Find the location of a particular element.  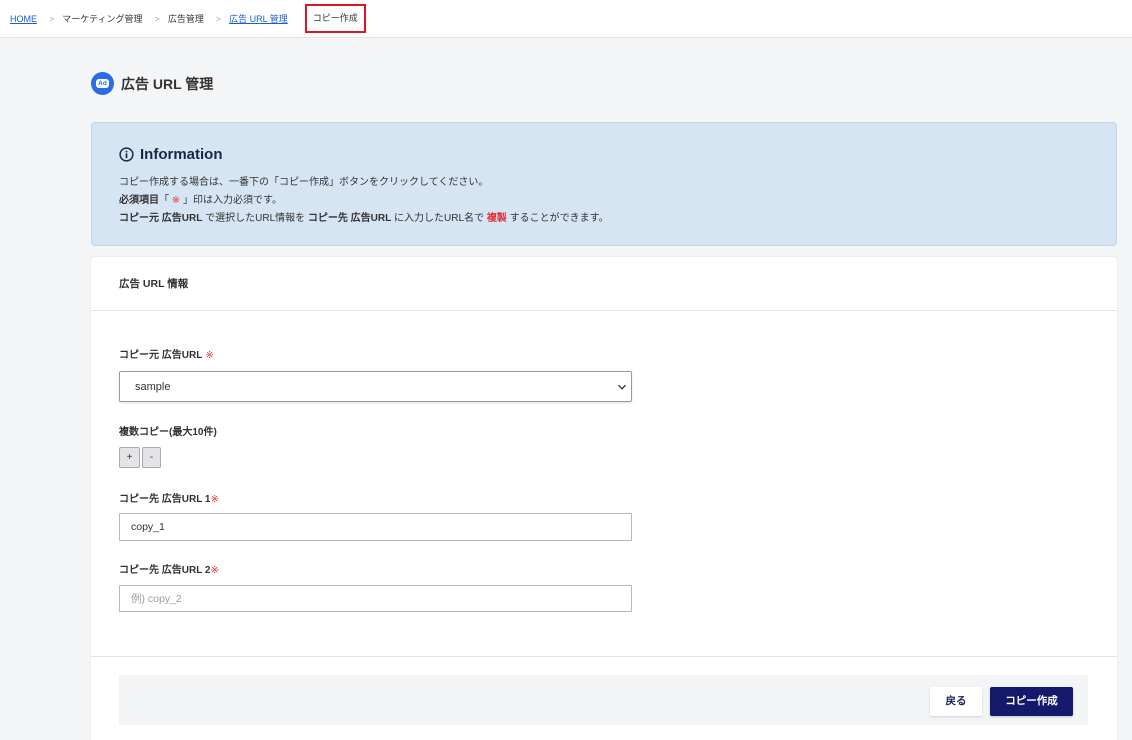

page-header: Ad 広告 URL 管理 is located at coordinates (152, 83).